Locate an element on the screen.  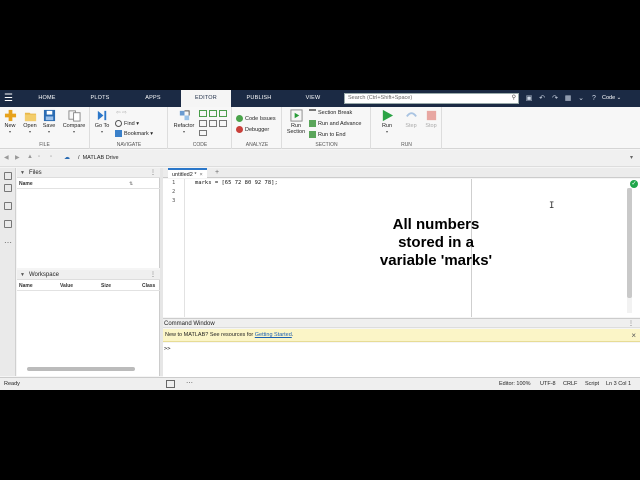
status-cursor-position: Ln 3 Col 1 is located at coordinates (619, 384).